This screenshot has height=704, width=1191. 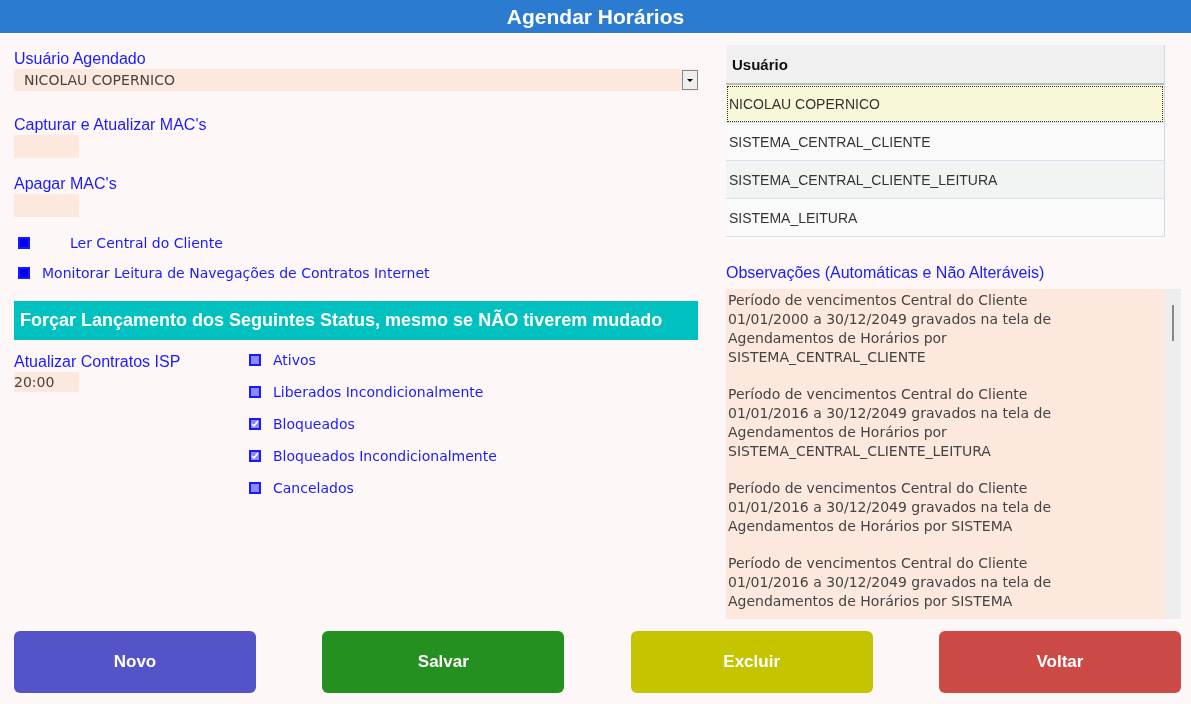 What do you see at coordinates (886, 273) in the screenshot?
I see `field-label: Observações (Automáticas e Não Alteráveis)` at bounding box center [886, 273].